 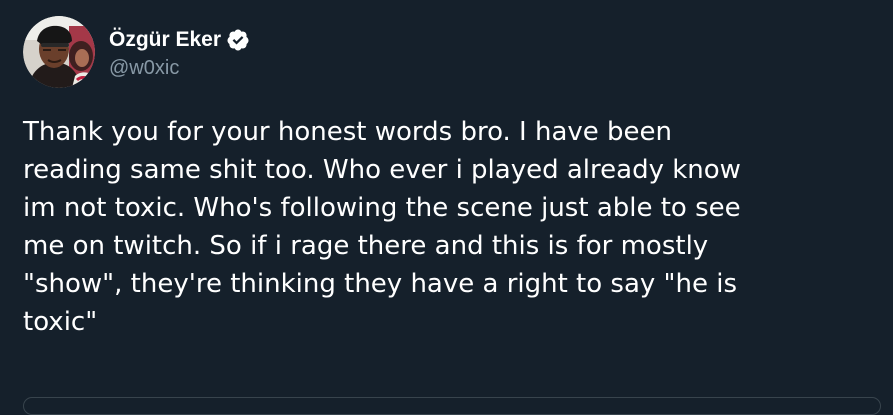 I want to click on author-avatar, so click(x=59, y=52).